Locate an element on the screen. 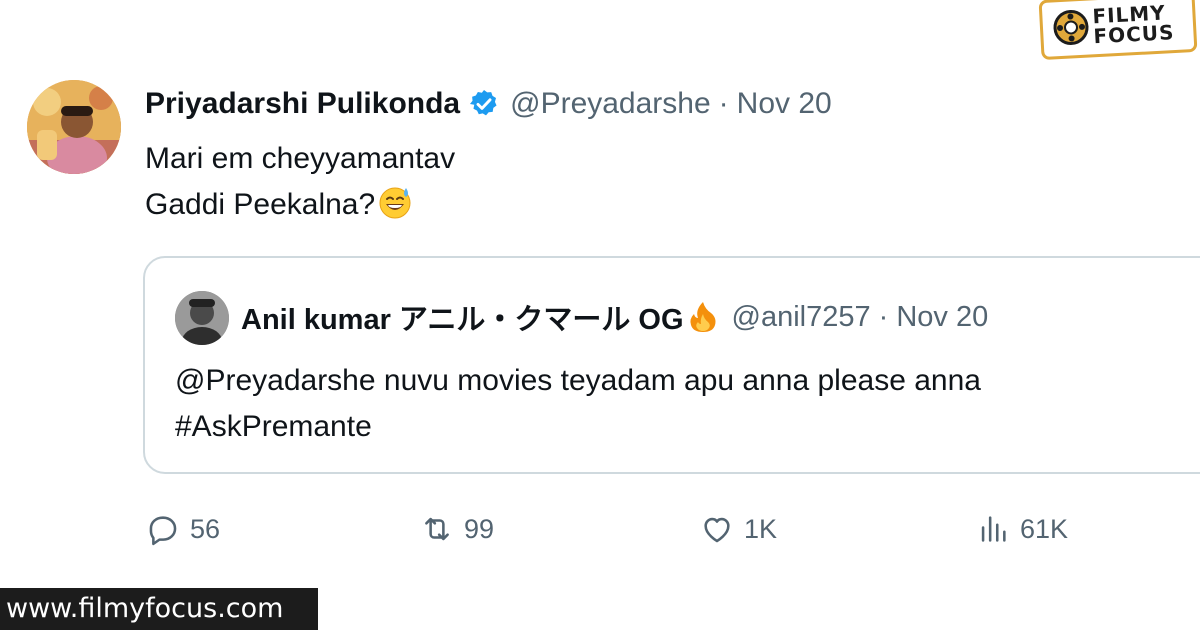  reply-button: 56 is located at coordinates (183, 529).